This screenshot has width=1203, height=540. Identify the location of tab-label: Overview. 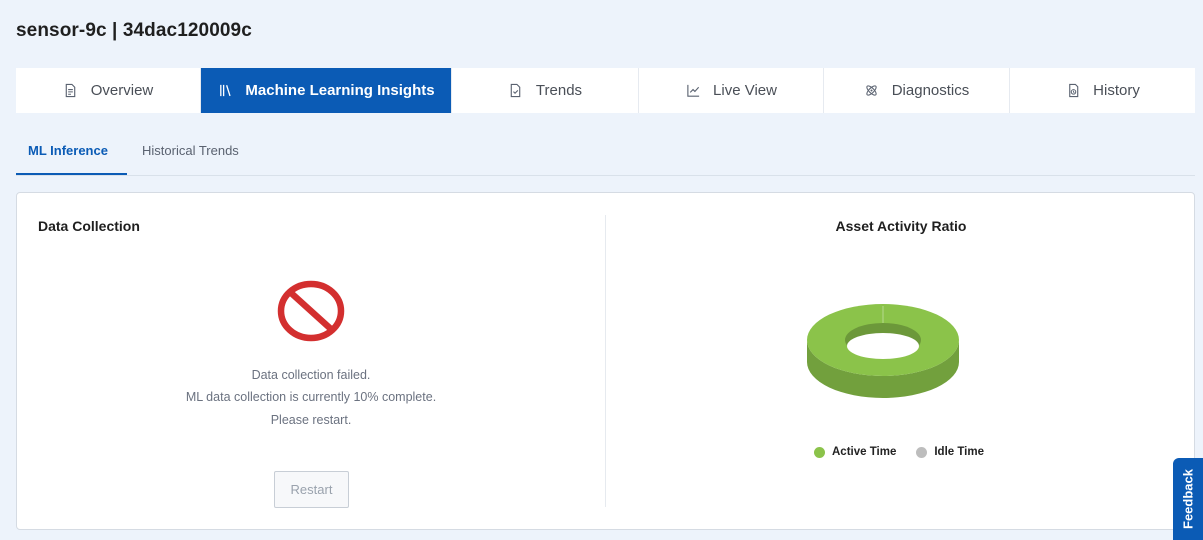
(122, 90).